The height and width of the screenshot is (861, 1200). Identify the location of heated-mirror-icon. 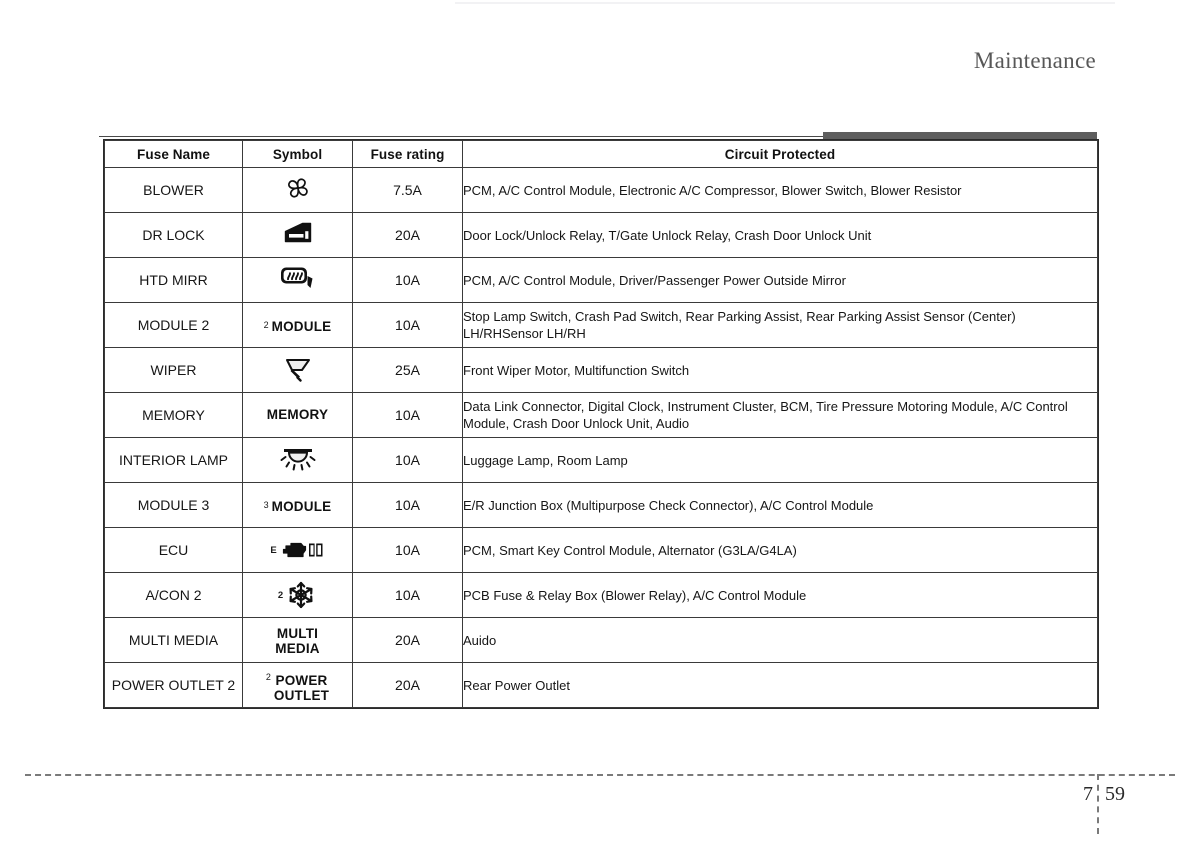
(298, 278).